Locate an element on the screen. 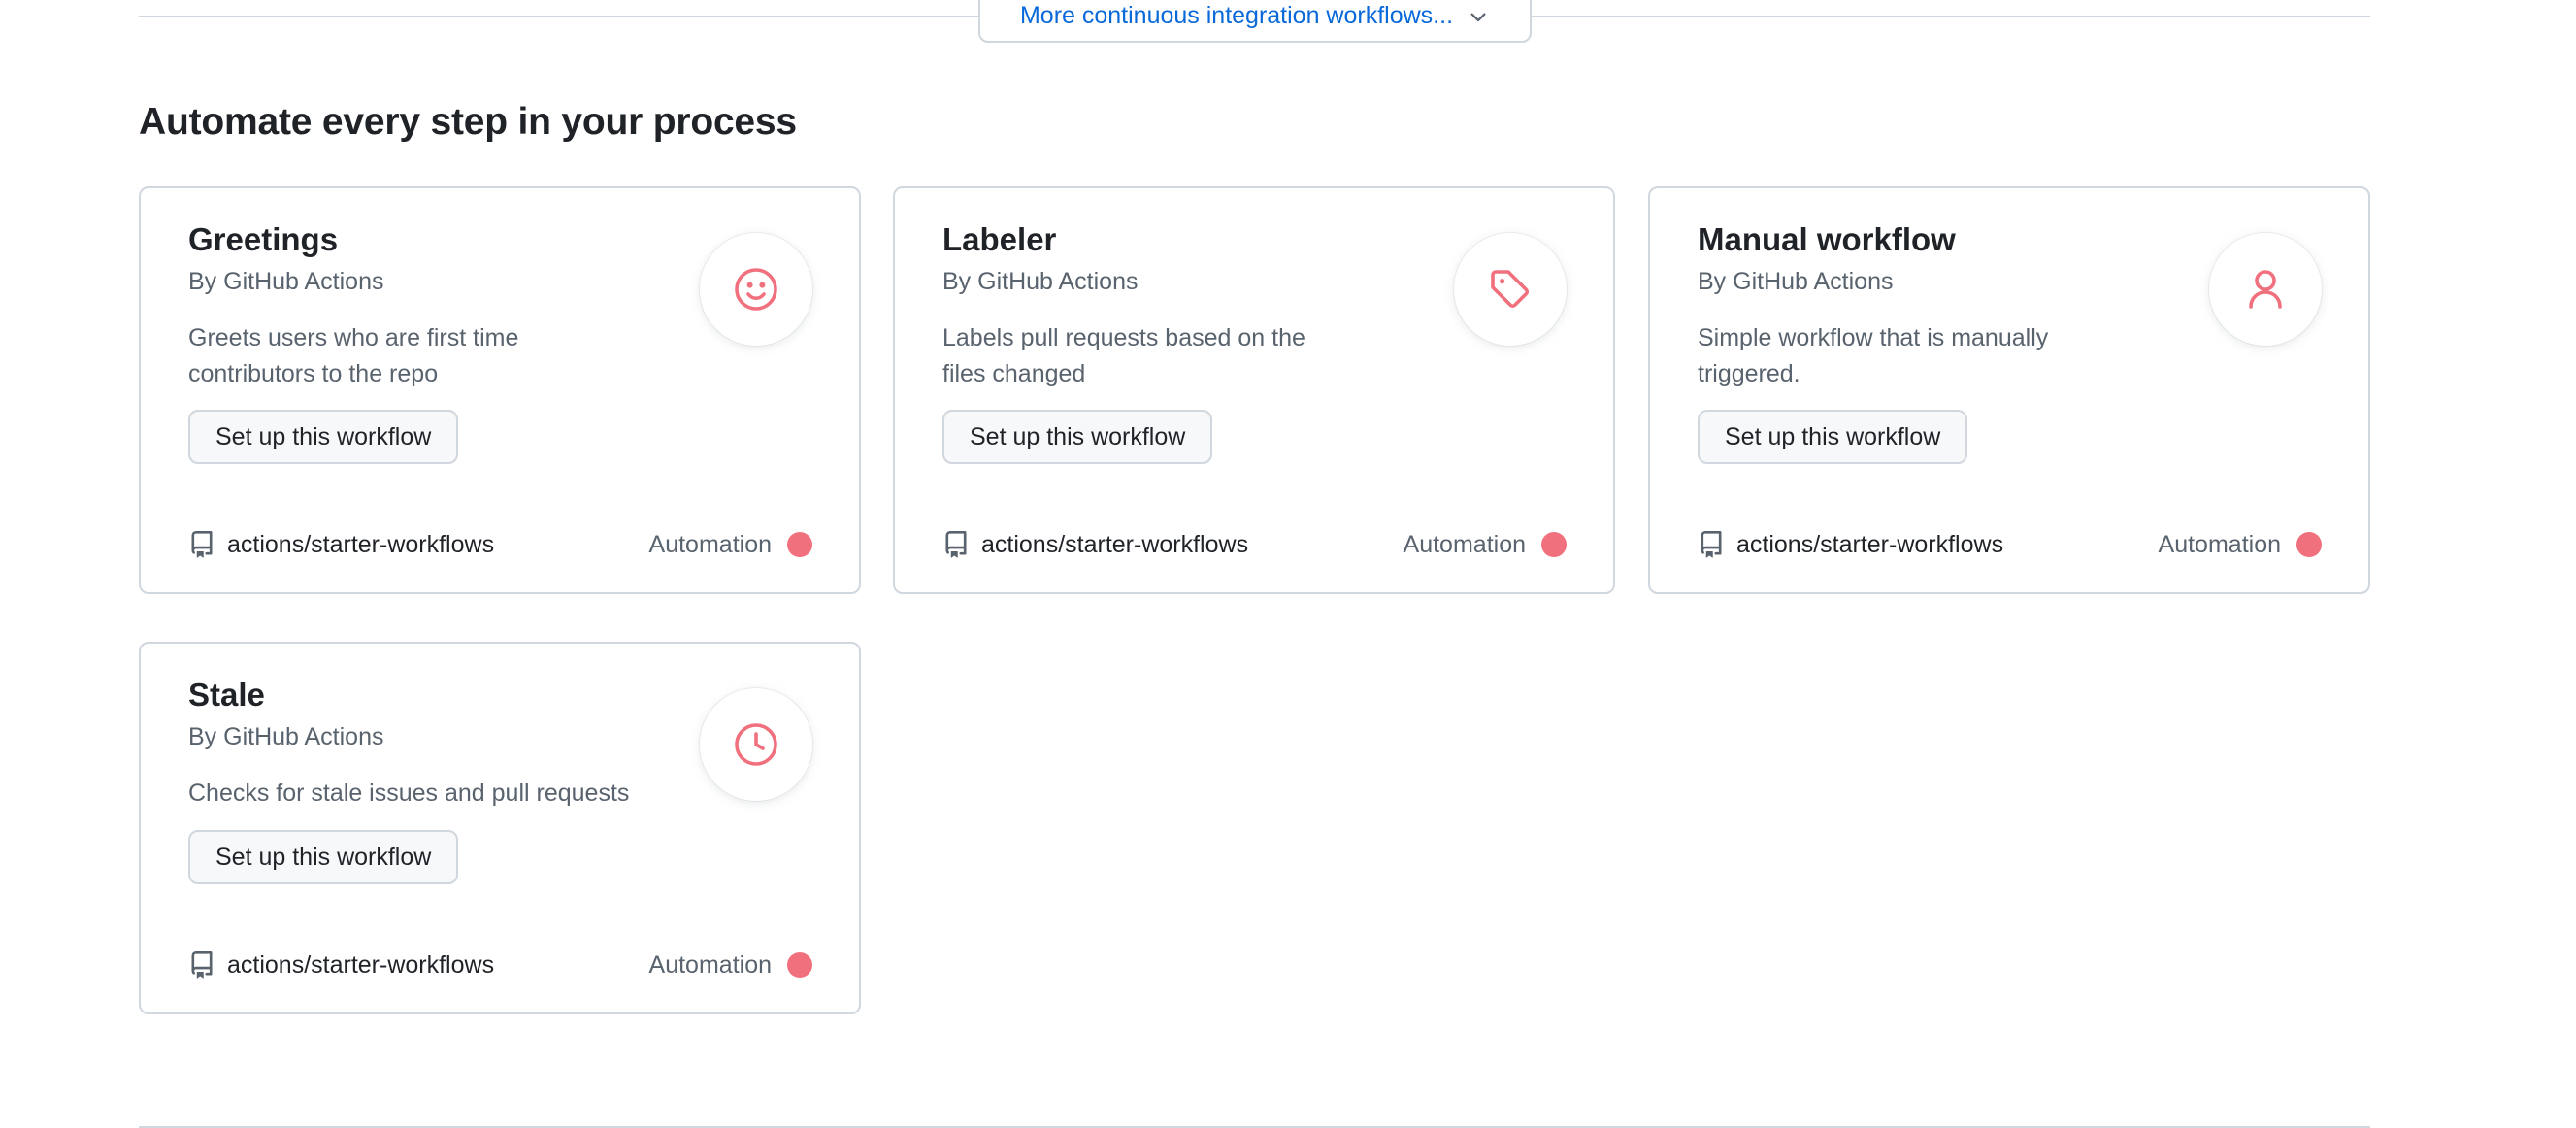 This screenshot has height=1128, width=2576. card-title: Manual workflow is located at coordinates (1827, 239).